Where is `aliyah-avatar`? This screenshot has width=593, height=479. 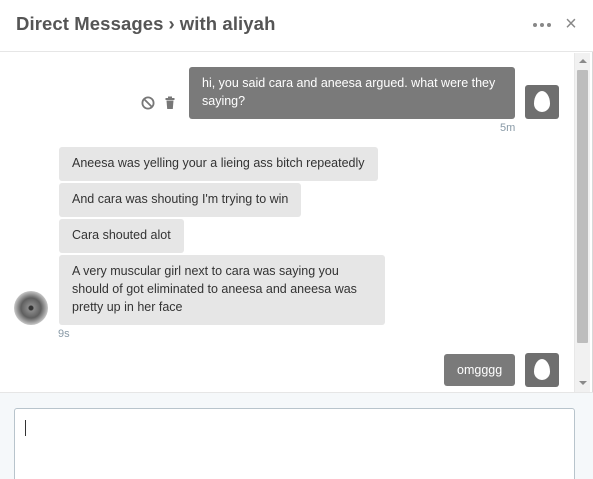
aliyah-avatar is located at coordinates (31, 308).